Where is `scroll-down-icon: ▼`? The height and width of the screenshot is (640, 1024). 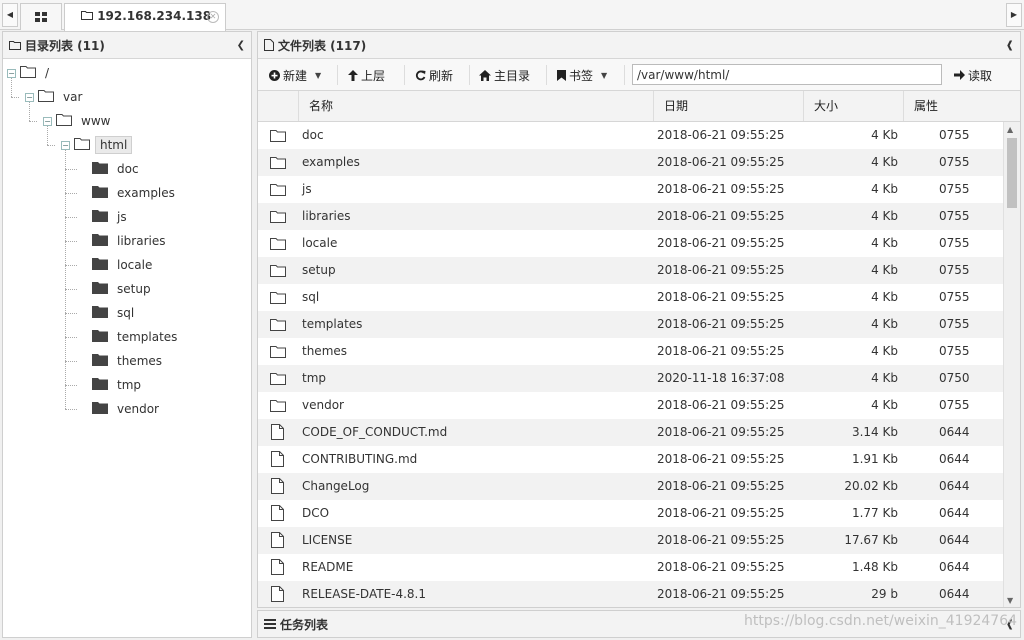 scroll-down-icon: ▼ is located at coordinates (1010, 600).